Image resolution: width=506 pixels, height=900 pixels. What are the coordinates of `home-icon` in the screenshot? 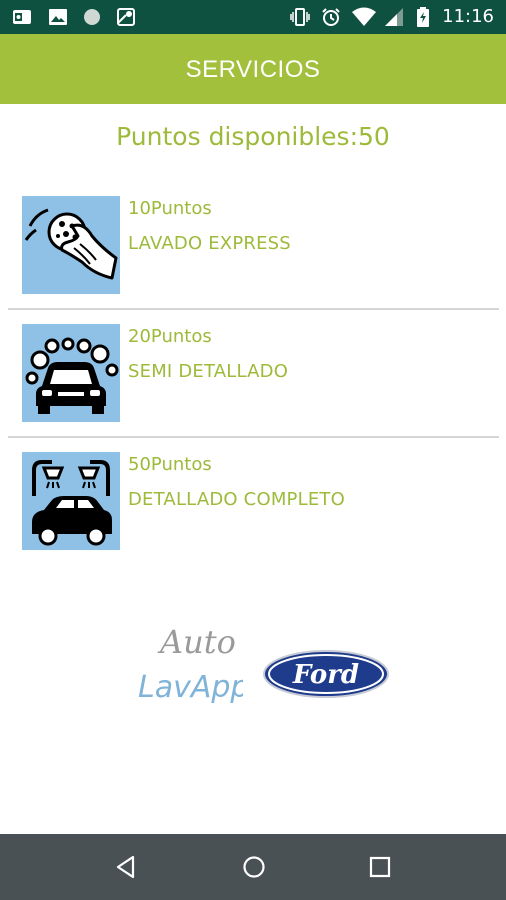 It's located at (254, 867).